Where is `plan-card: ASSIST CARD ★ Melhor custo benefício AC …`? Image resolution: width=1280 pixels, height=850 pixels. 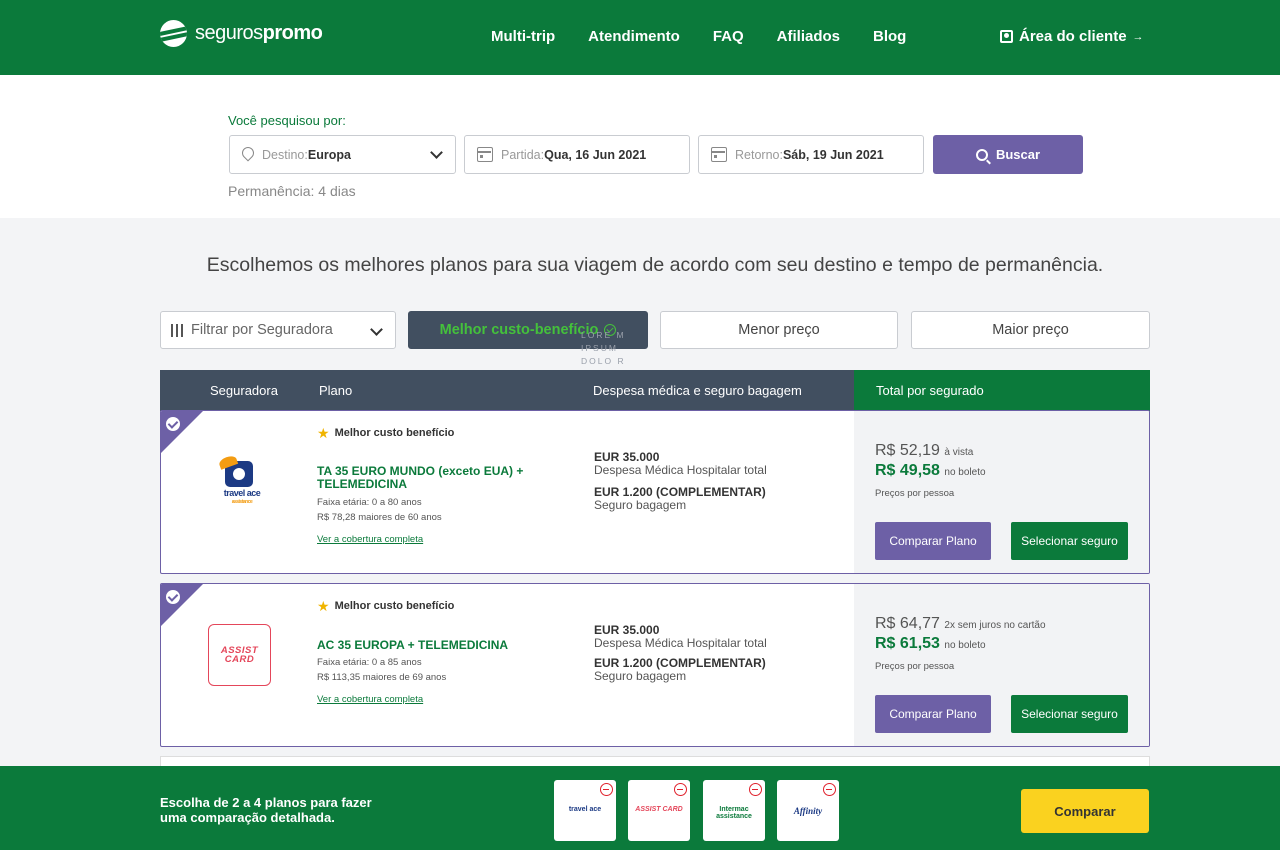 plan-card: ASSIST CARD ★ Melhor custo benefício AC … is located at coordinates (655, 665).